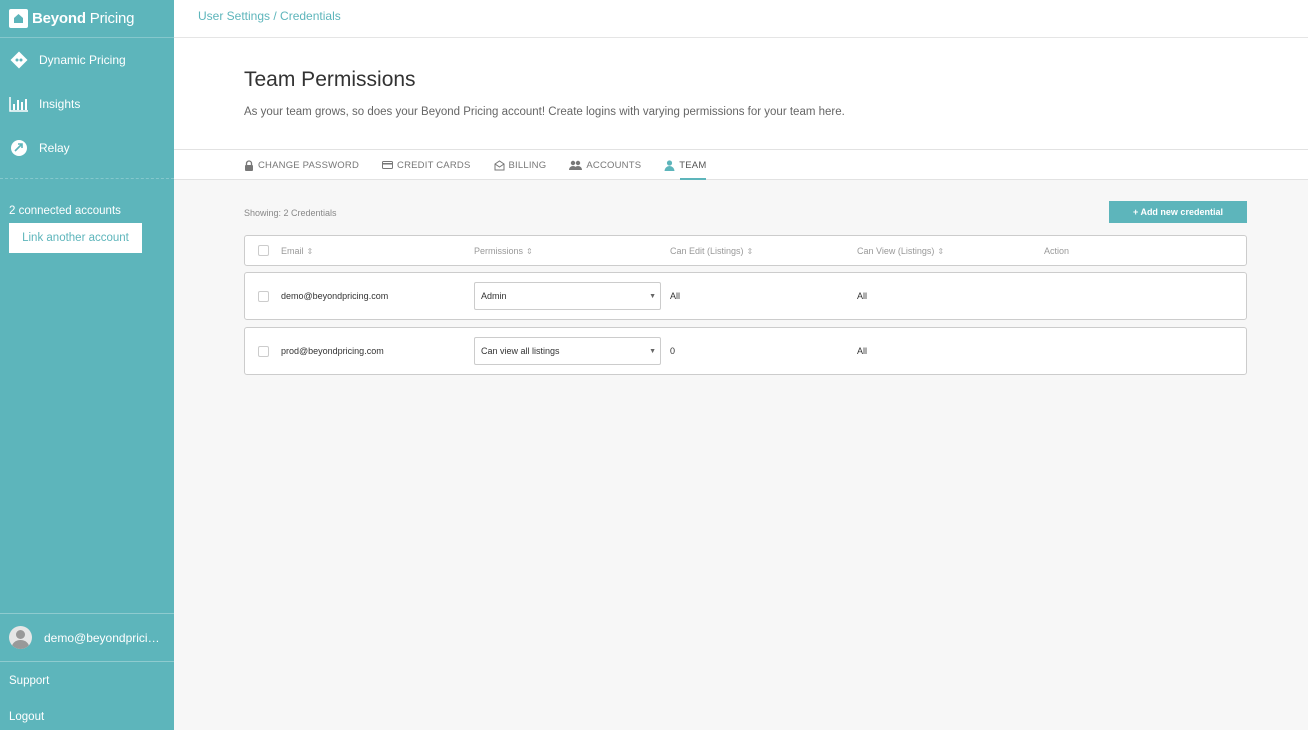 The image size is (1308, 730). Describe the element at coordinates (567, 351) in the screenshot. I see `permission-select: Can view all listings ▼` at that location.